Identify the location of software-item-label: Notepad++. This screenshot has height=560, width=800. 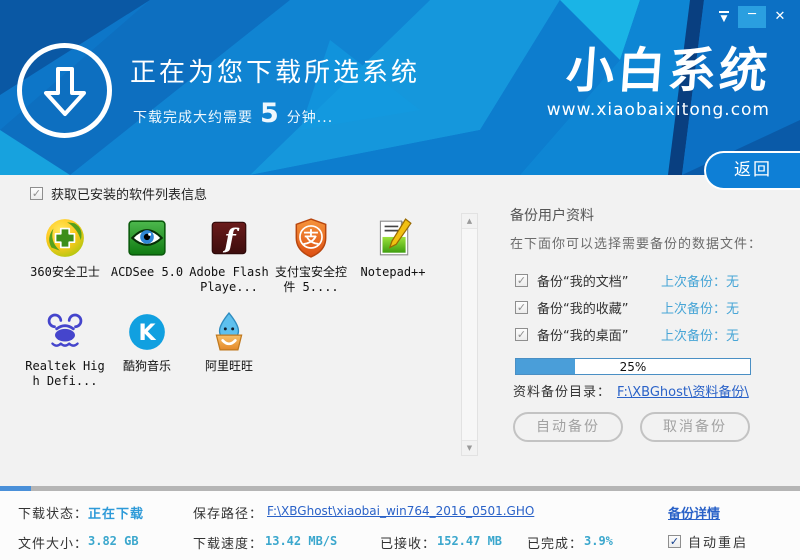
(393, 272).